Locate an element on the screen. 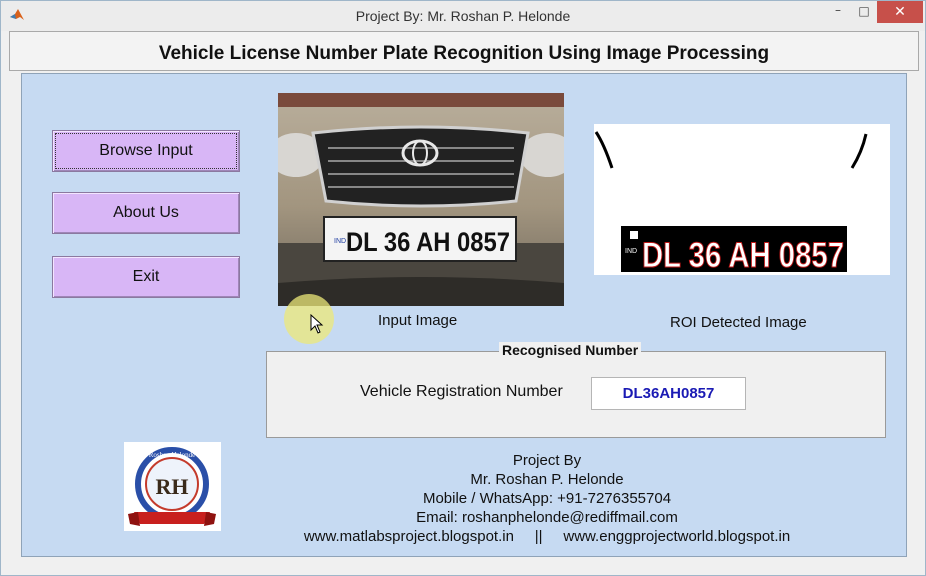 This screenshot has height=576, width=926. logo-initials: RH is located at coordinates (172, 486).